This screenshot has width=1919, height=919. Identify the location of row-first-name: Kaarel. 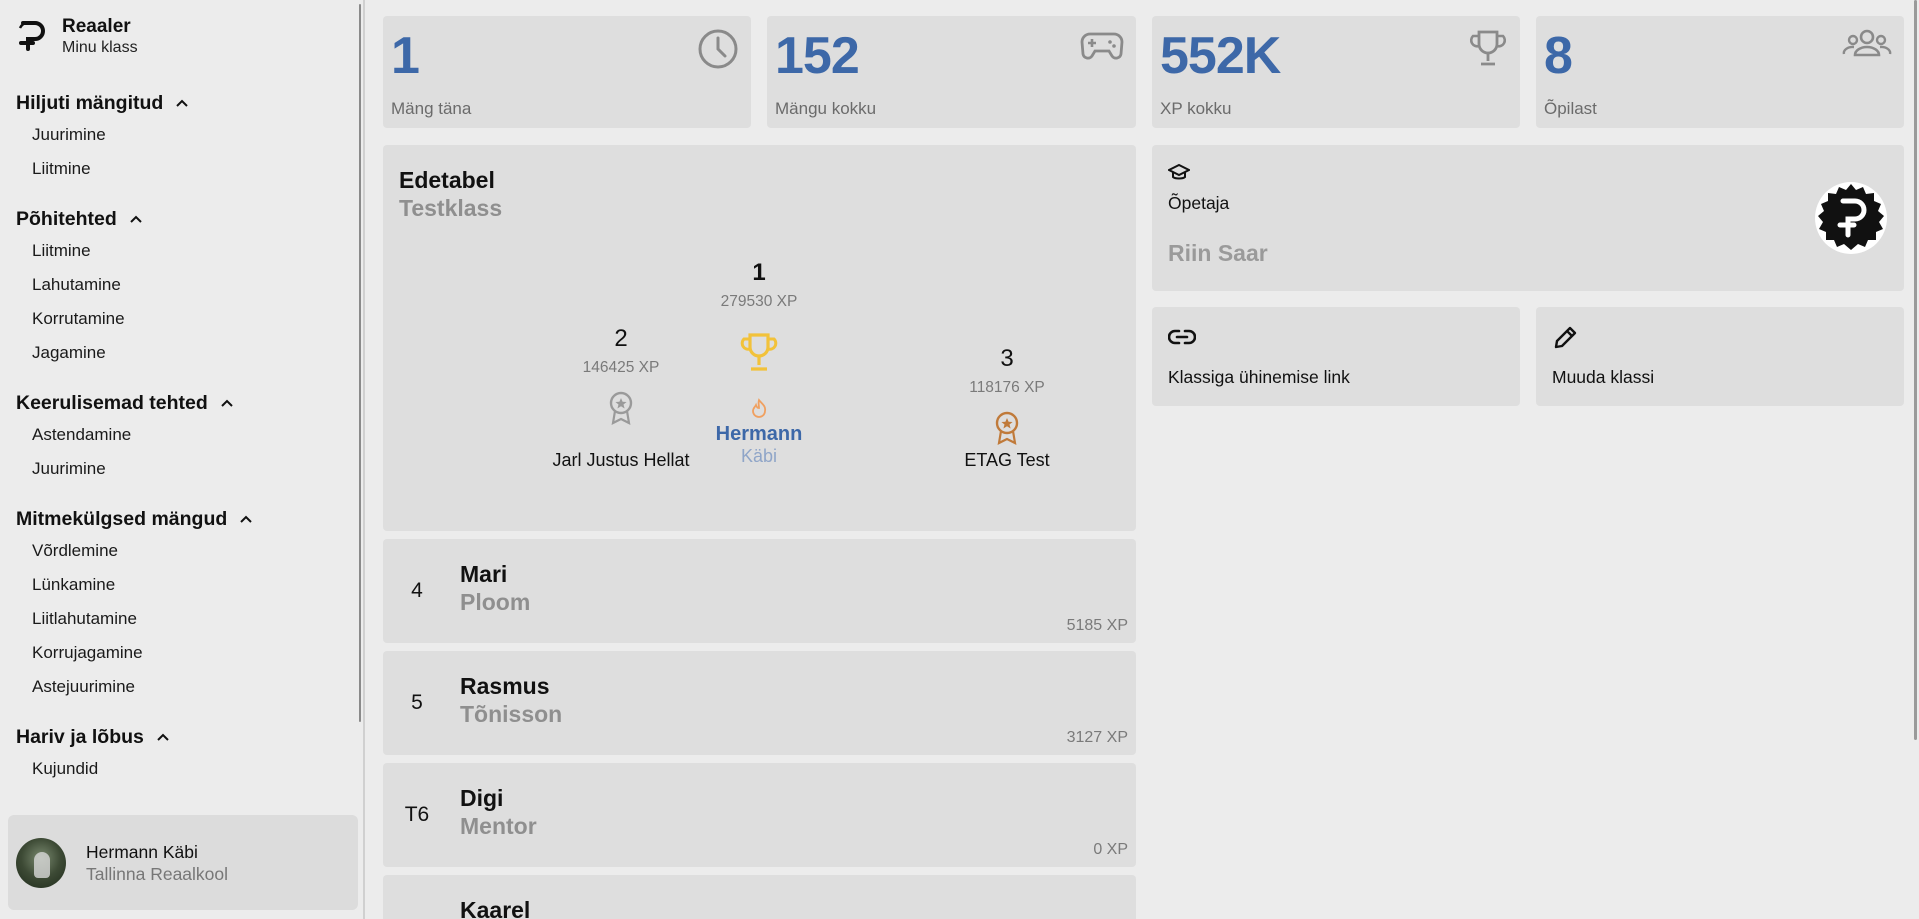
(495, 908).